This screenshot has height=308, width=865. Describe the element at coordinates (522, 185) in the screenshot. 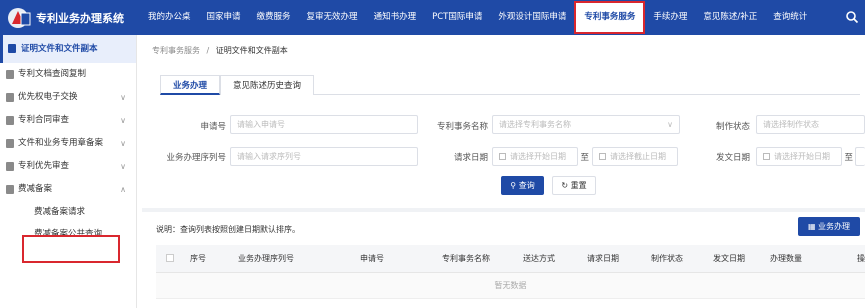

I see `query-button: ⚲ 查询` at that location.